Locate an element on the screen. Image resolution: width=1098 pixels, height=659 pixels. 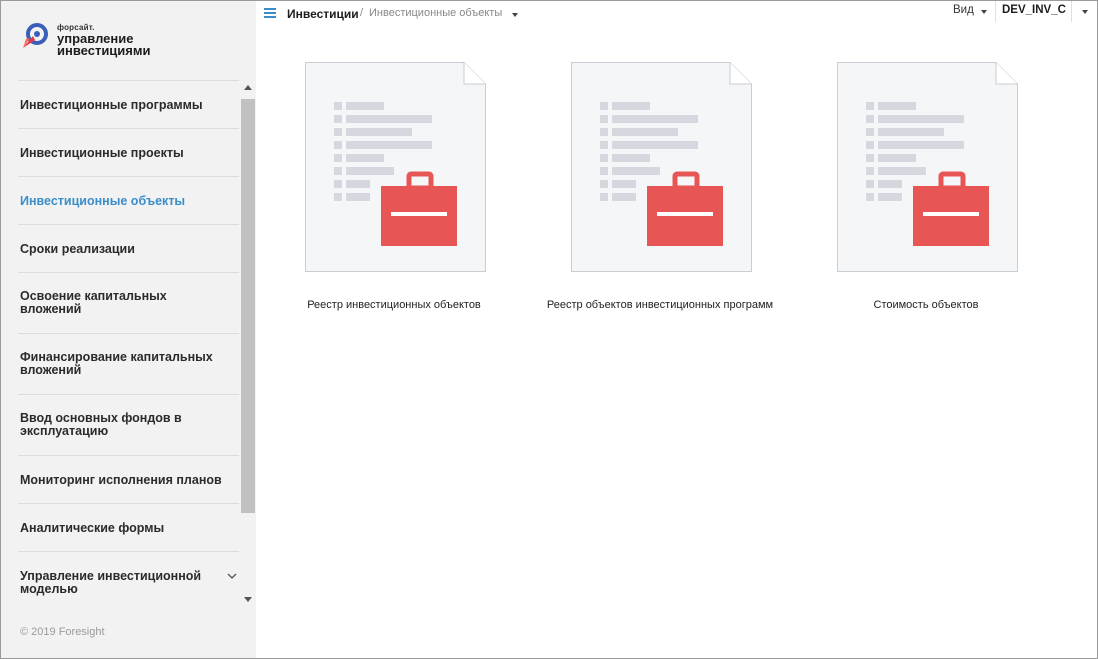
sidebar-item-label: Аналитические формы is located at coordinates (92, 527).